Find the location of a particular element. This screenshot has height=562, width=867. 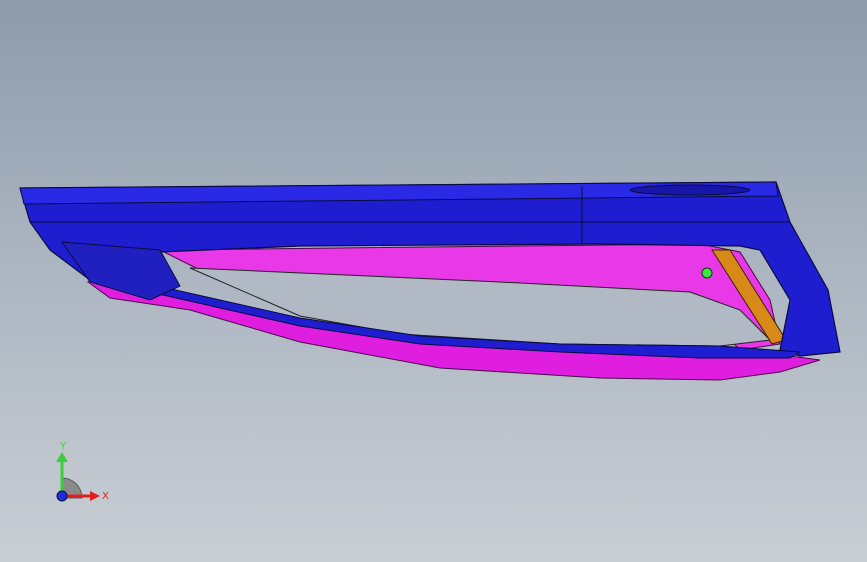

hole-marker-right is located at coordinates (707, 273).